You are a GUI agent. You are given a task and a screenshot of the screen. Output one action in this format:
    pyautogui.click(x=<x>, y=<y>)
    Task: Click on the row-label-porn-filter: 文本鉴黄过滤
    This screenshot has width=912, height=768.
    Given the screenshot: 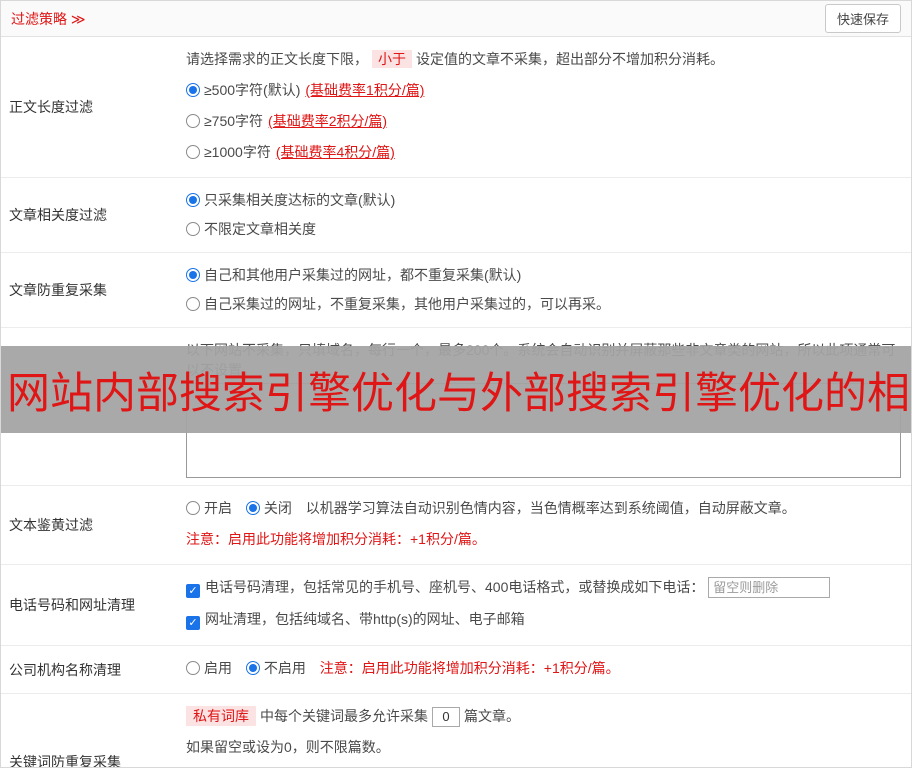 What is the action you would take?
    pyautogui.click(x=51, y=525)
    